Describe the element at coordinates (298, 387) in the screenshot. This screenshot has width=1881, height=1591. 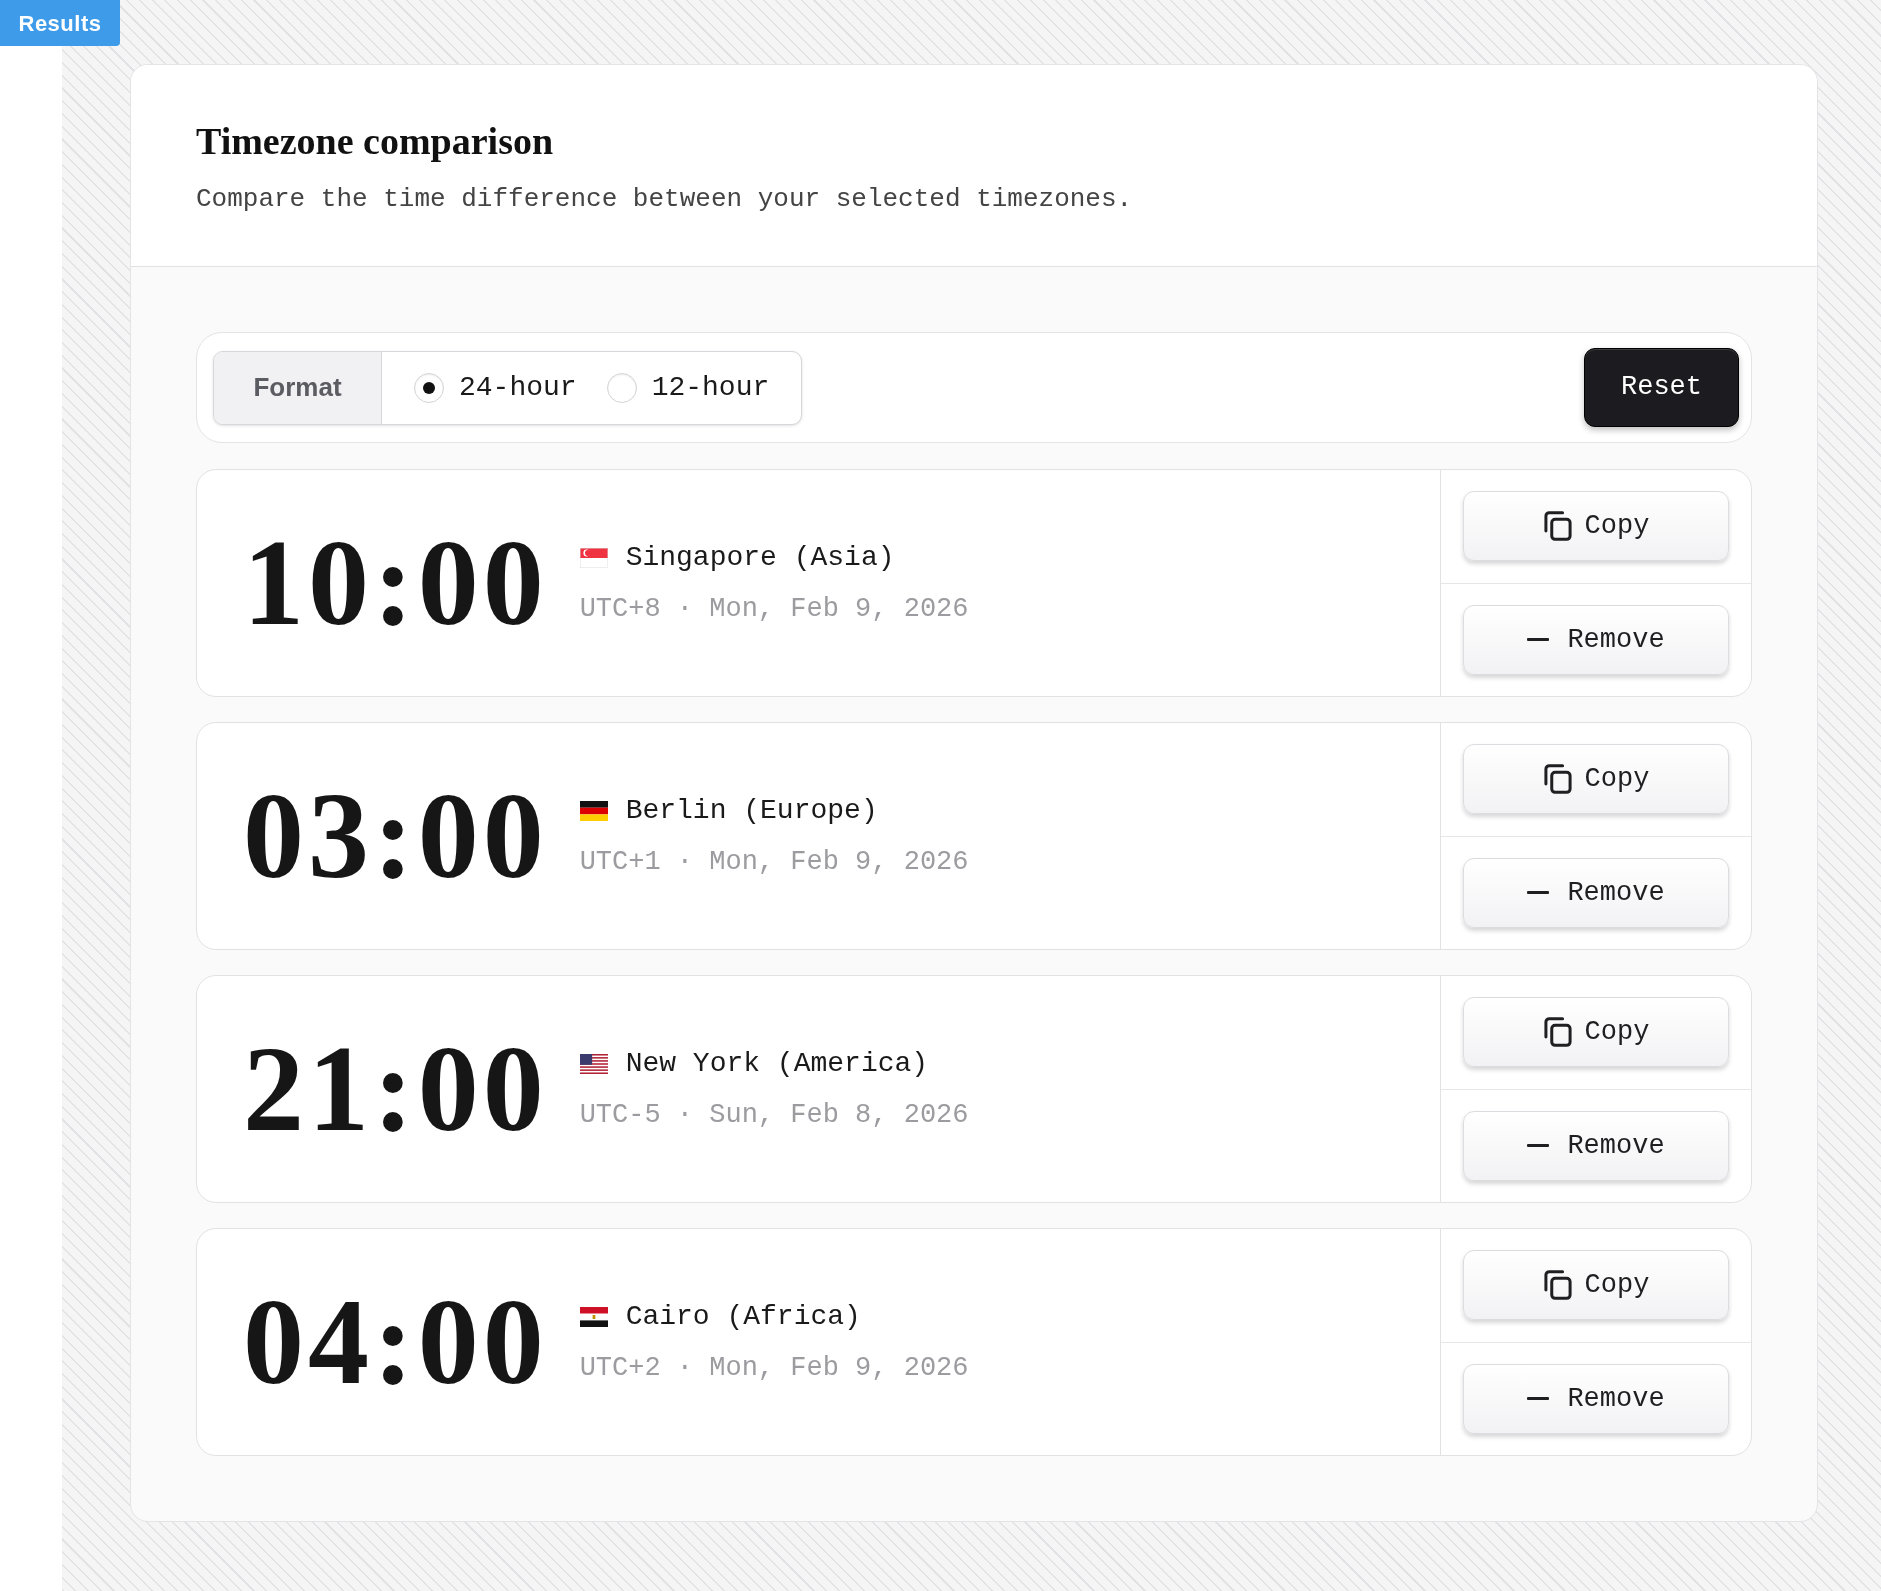
I see `format-label: Format` at that location.